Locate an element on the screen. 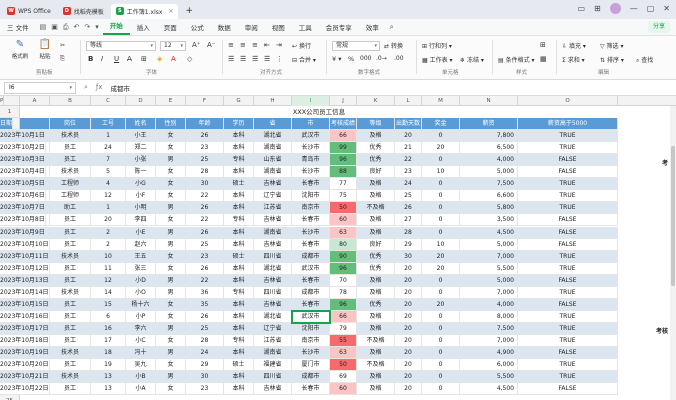 The image size is (676, 400). table-cell: 陈一 is located at coordinates (141, 172).